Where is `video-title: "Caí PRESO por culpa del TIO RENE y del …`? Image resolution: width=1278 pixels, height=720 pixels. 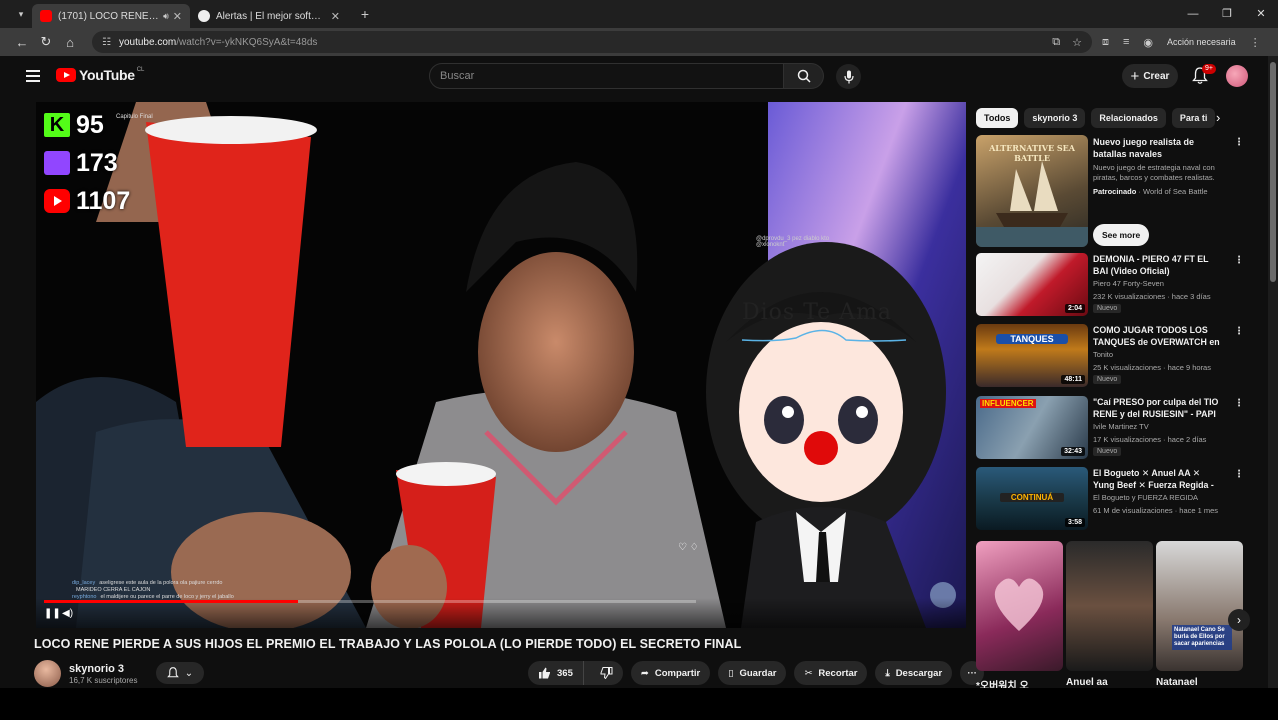 video-title: "Caí PRESO por culpa del TIO RENE y del … is located at coordinates (1158, 408).